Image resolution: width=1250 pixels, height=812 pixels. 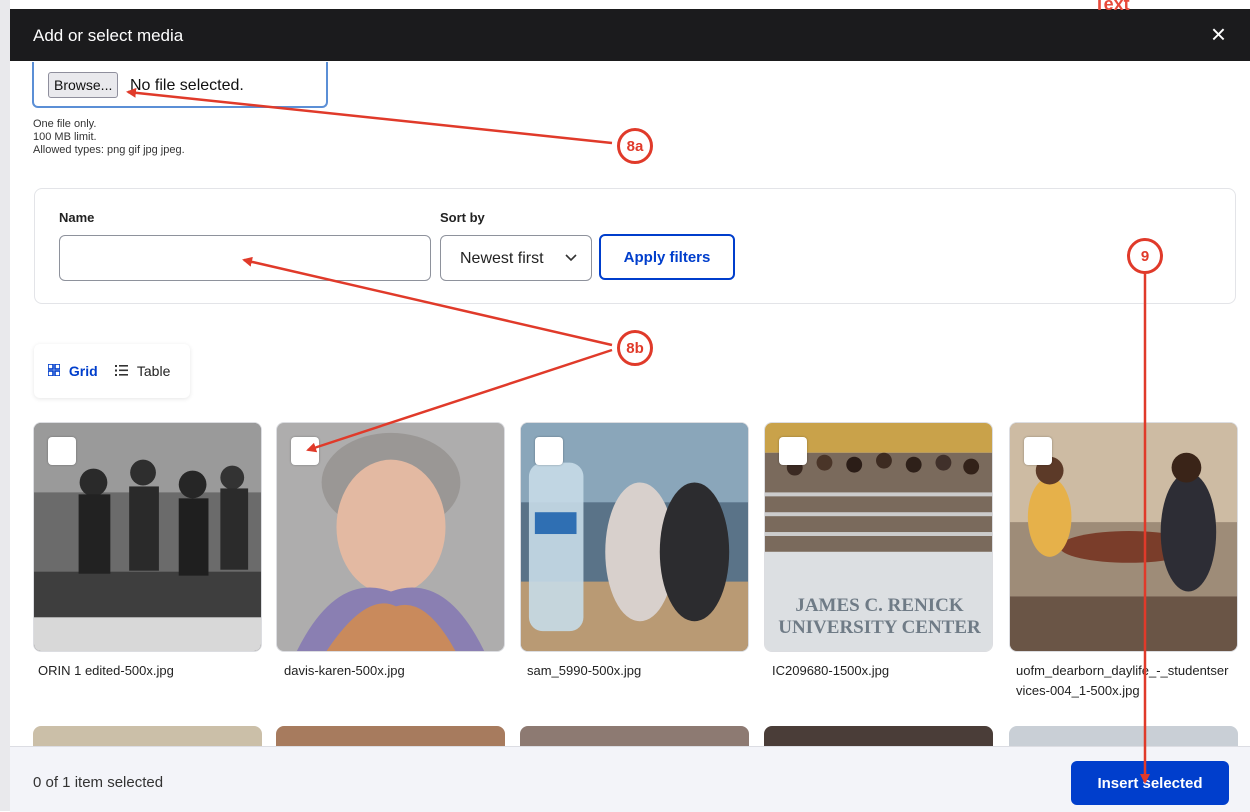 I want to click on media-filename: sam_5990-500x.jpg, so click(x=584, y=670).